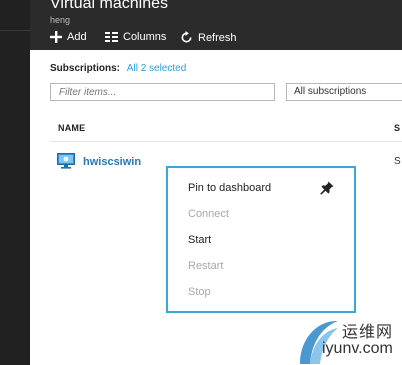 The height and width of the screenshot is (365, 402). What do you see at coordinates (217, 37) in the screenshot?
I see `refresh-label: Refresh` at bounding box center [217, 37].